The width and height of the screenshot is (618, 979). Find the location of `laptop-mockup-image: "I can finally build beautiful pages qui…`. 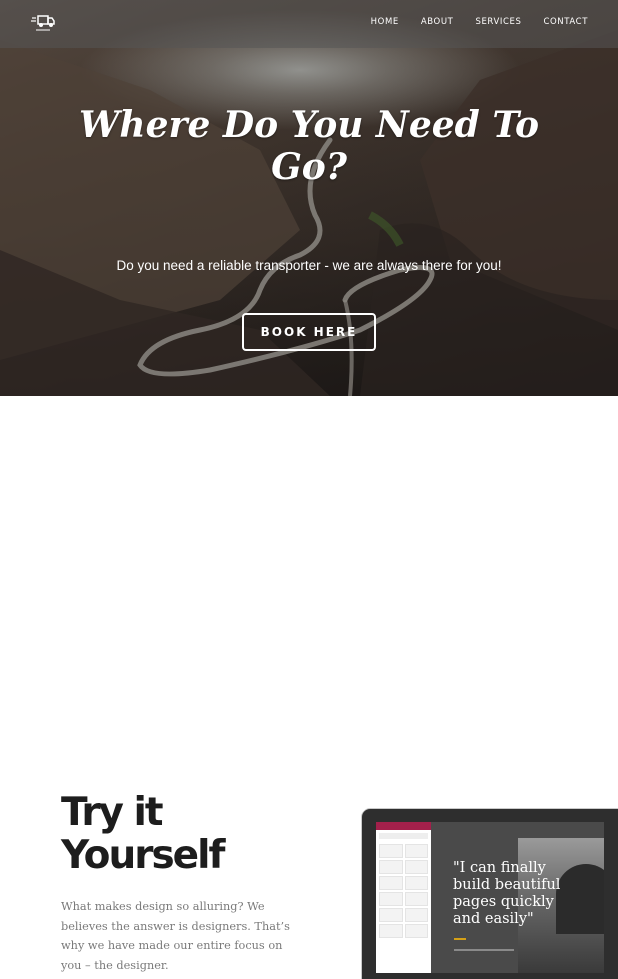

laptop-mockup-image: "I can finally build beautiful pages qui… is located at coordinates (490, 894).